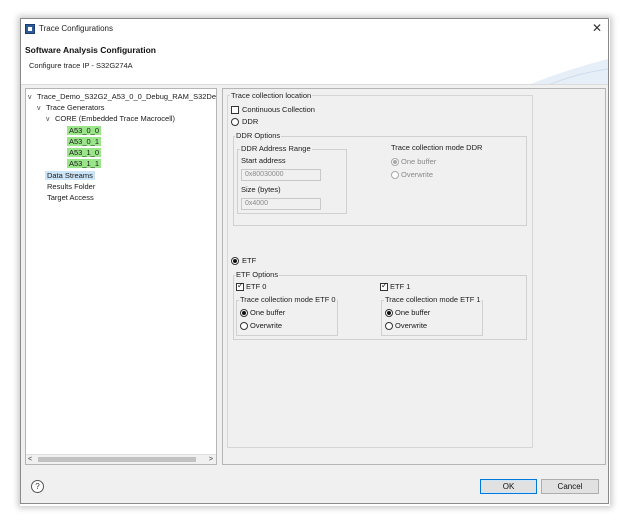 The image size is (627, 523). I want to click on tree-item-target-access: Target Access, so click(70, 197).